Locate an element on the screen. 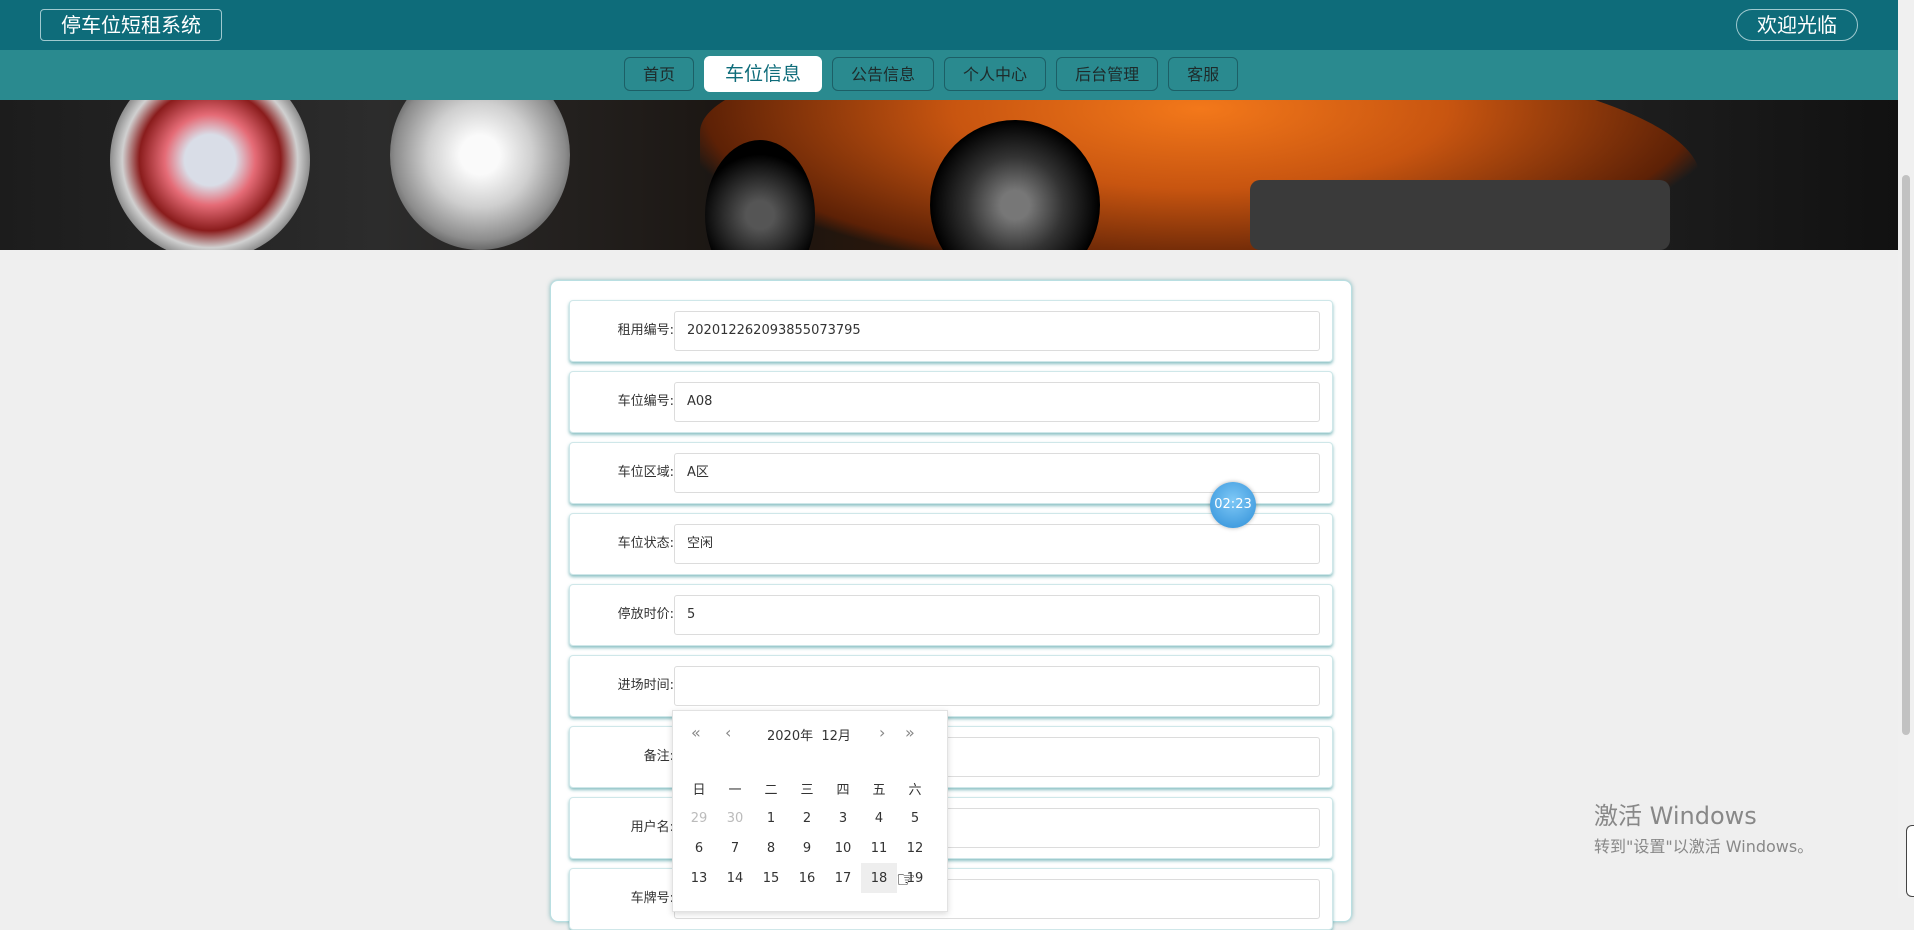 Image resolution: width=1914 pixels, height=930 pixels. spot-area-label: 车位区域: is located at coordinates (645, 472).